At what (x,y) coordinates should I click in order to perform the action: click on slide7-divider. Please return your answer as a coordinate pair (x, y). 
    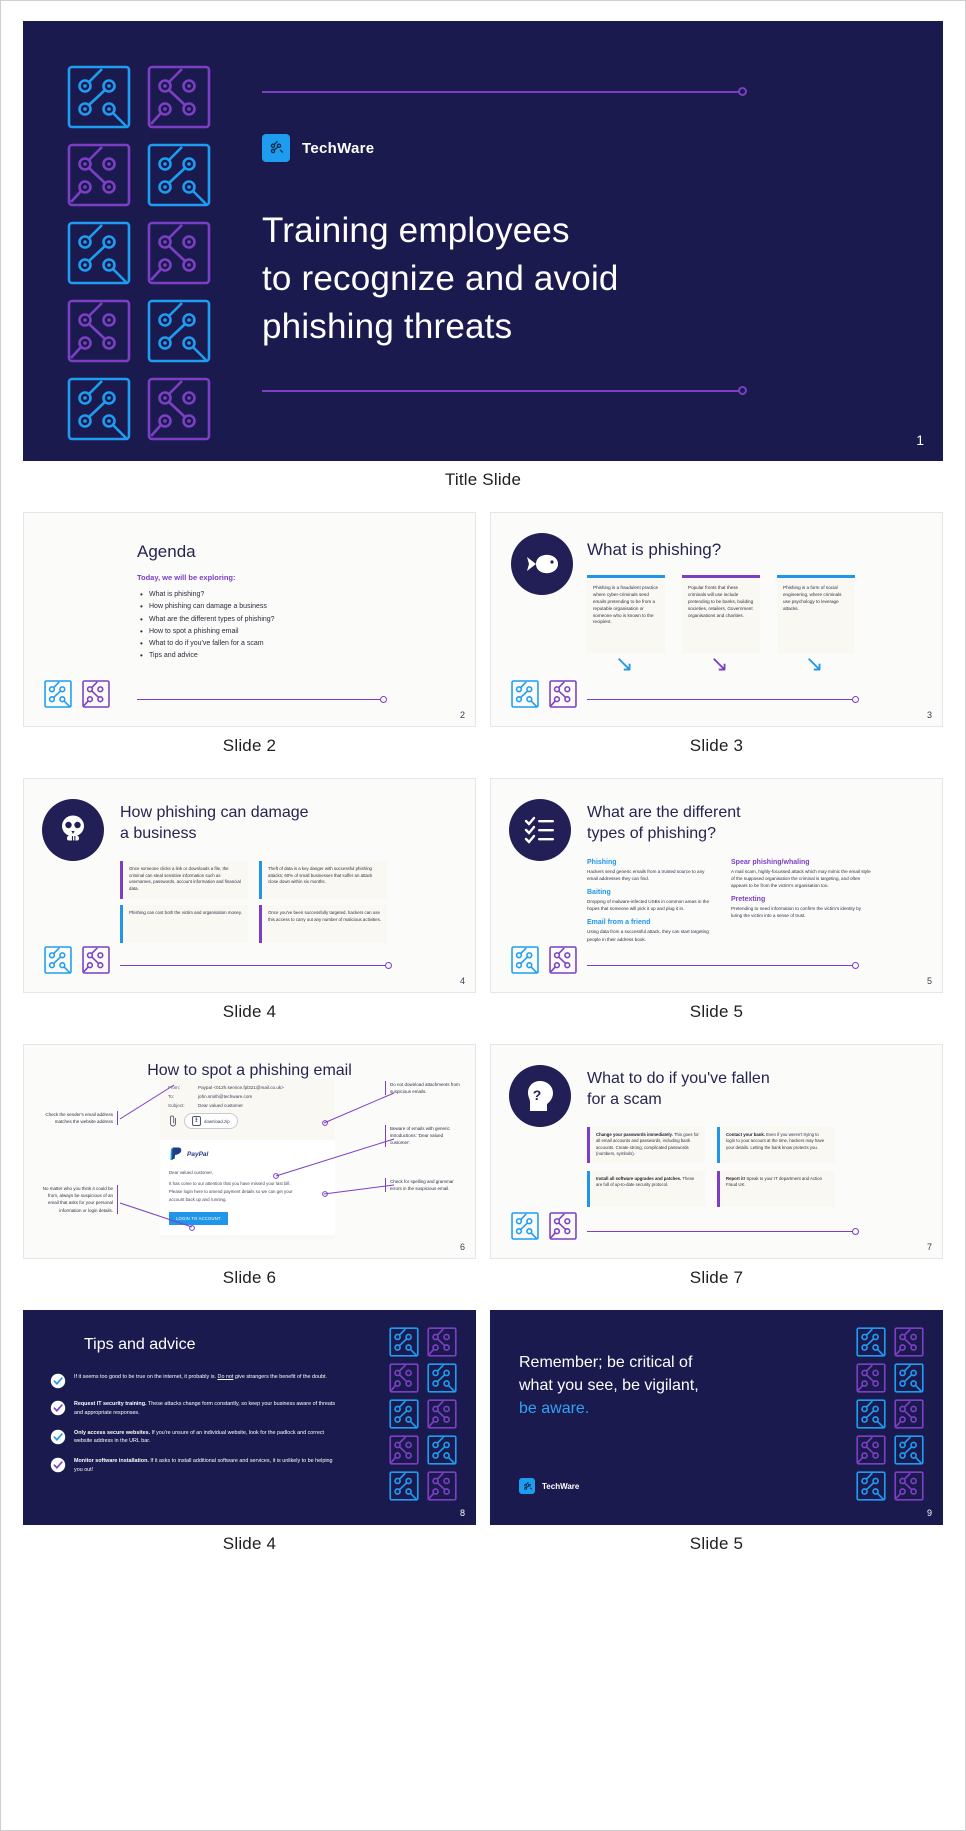
    Looking at the image, I should click on (723, 1231).